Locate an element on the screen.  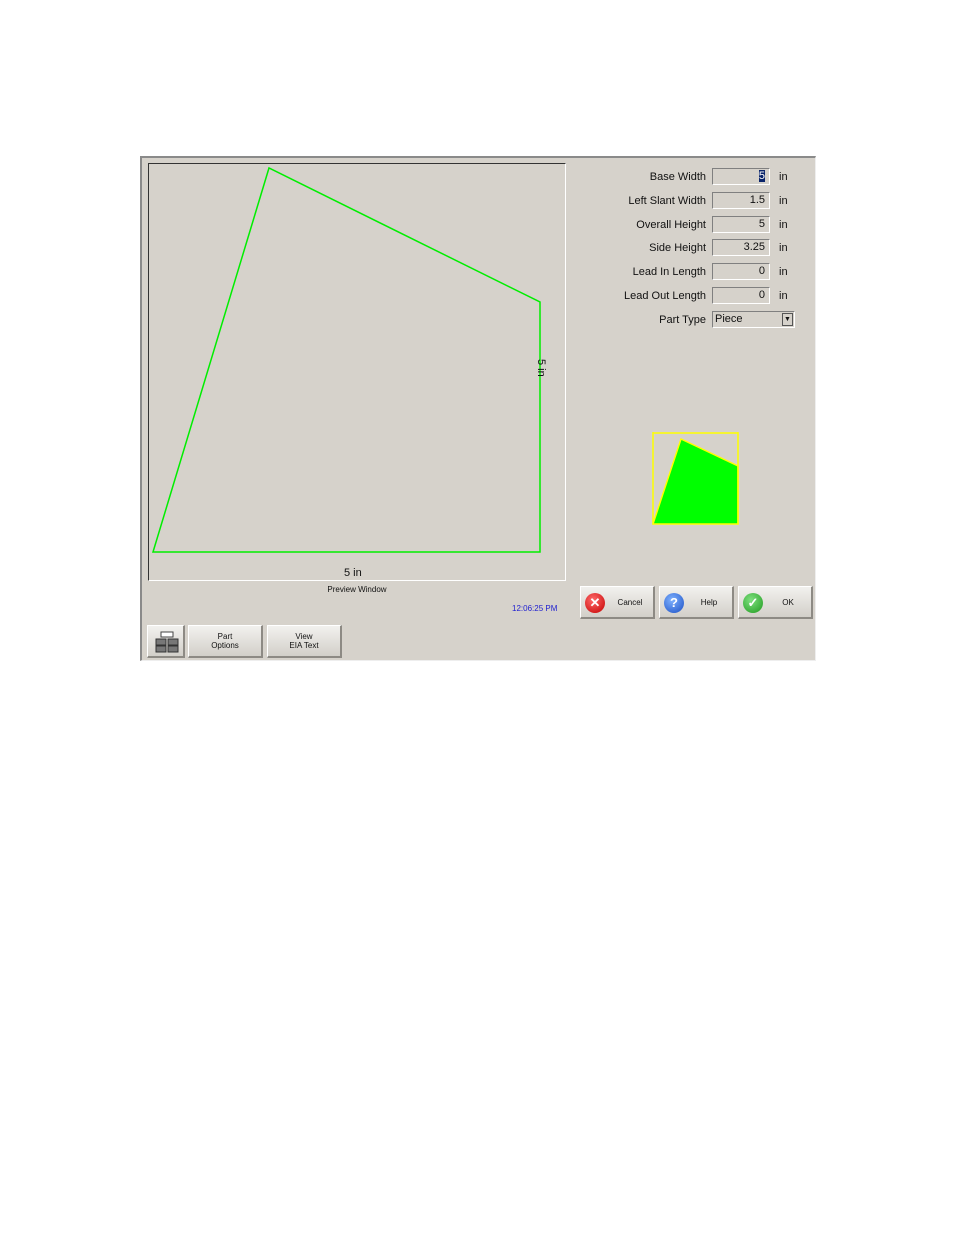
side-height-input: 3.25 is located at coordinates (741, 247).